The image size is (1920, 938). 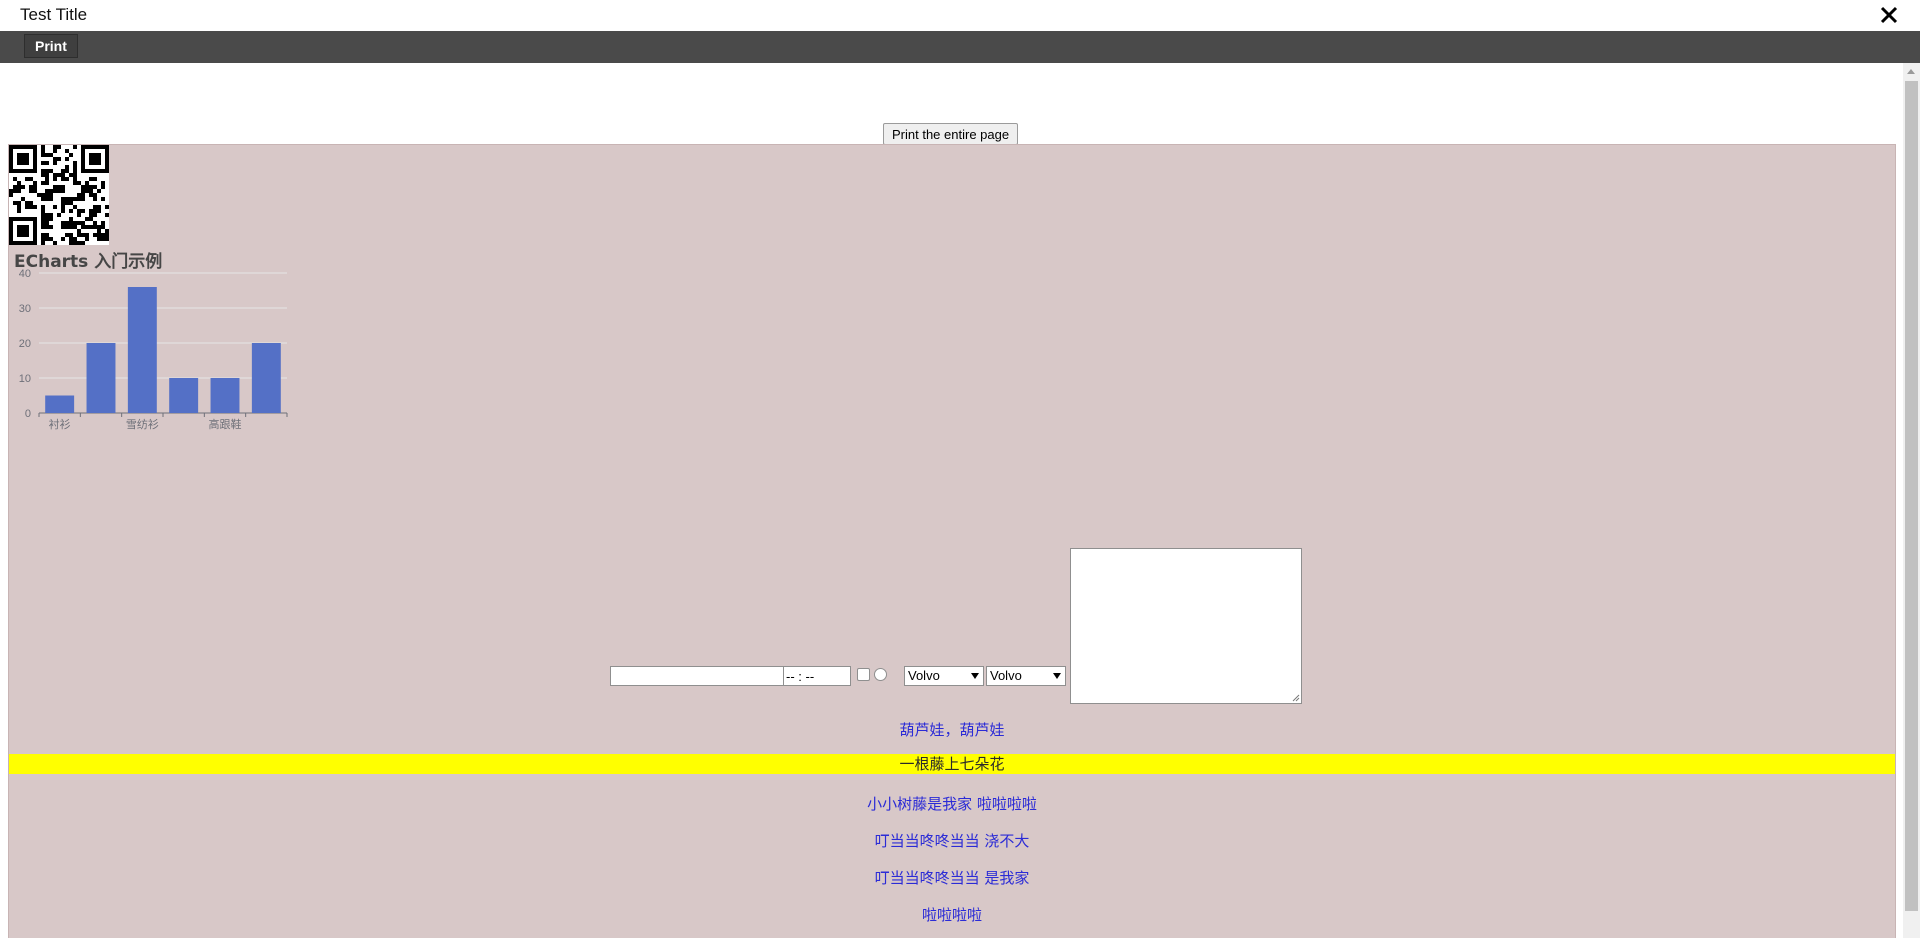 What do you see at coordinates (960, 47) in the screenshot?
I see `toolbar: Print` at bounding box center [960, 47].